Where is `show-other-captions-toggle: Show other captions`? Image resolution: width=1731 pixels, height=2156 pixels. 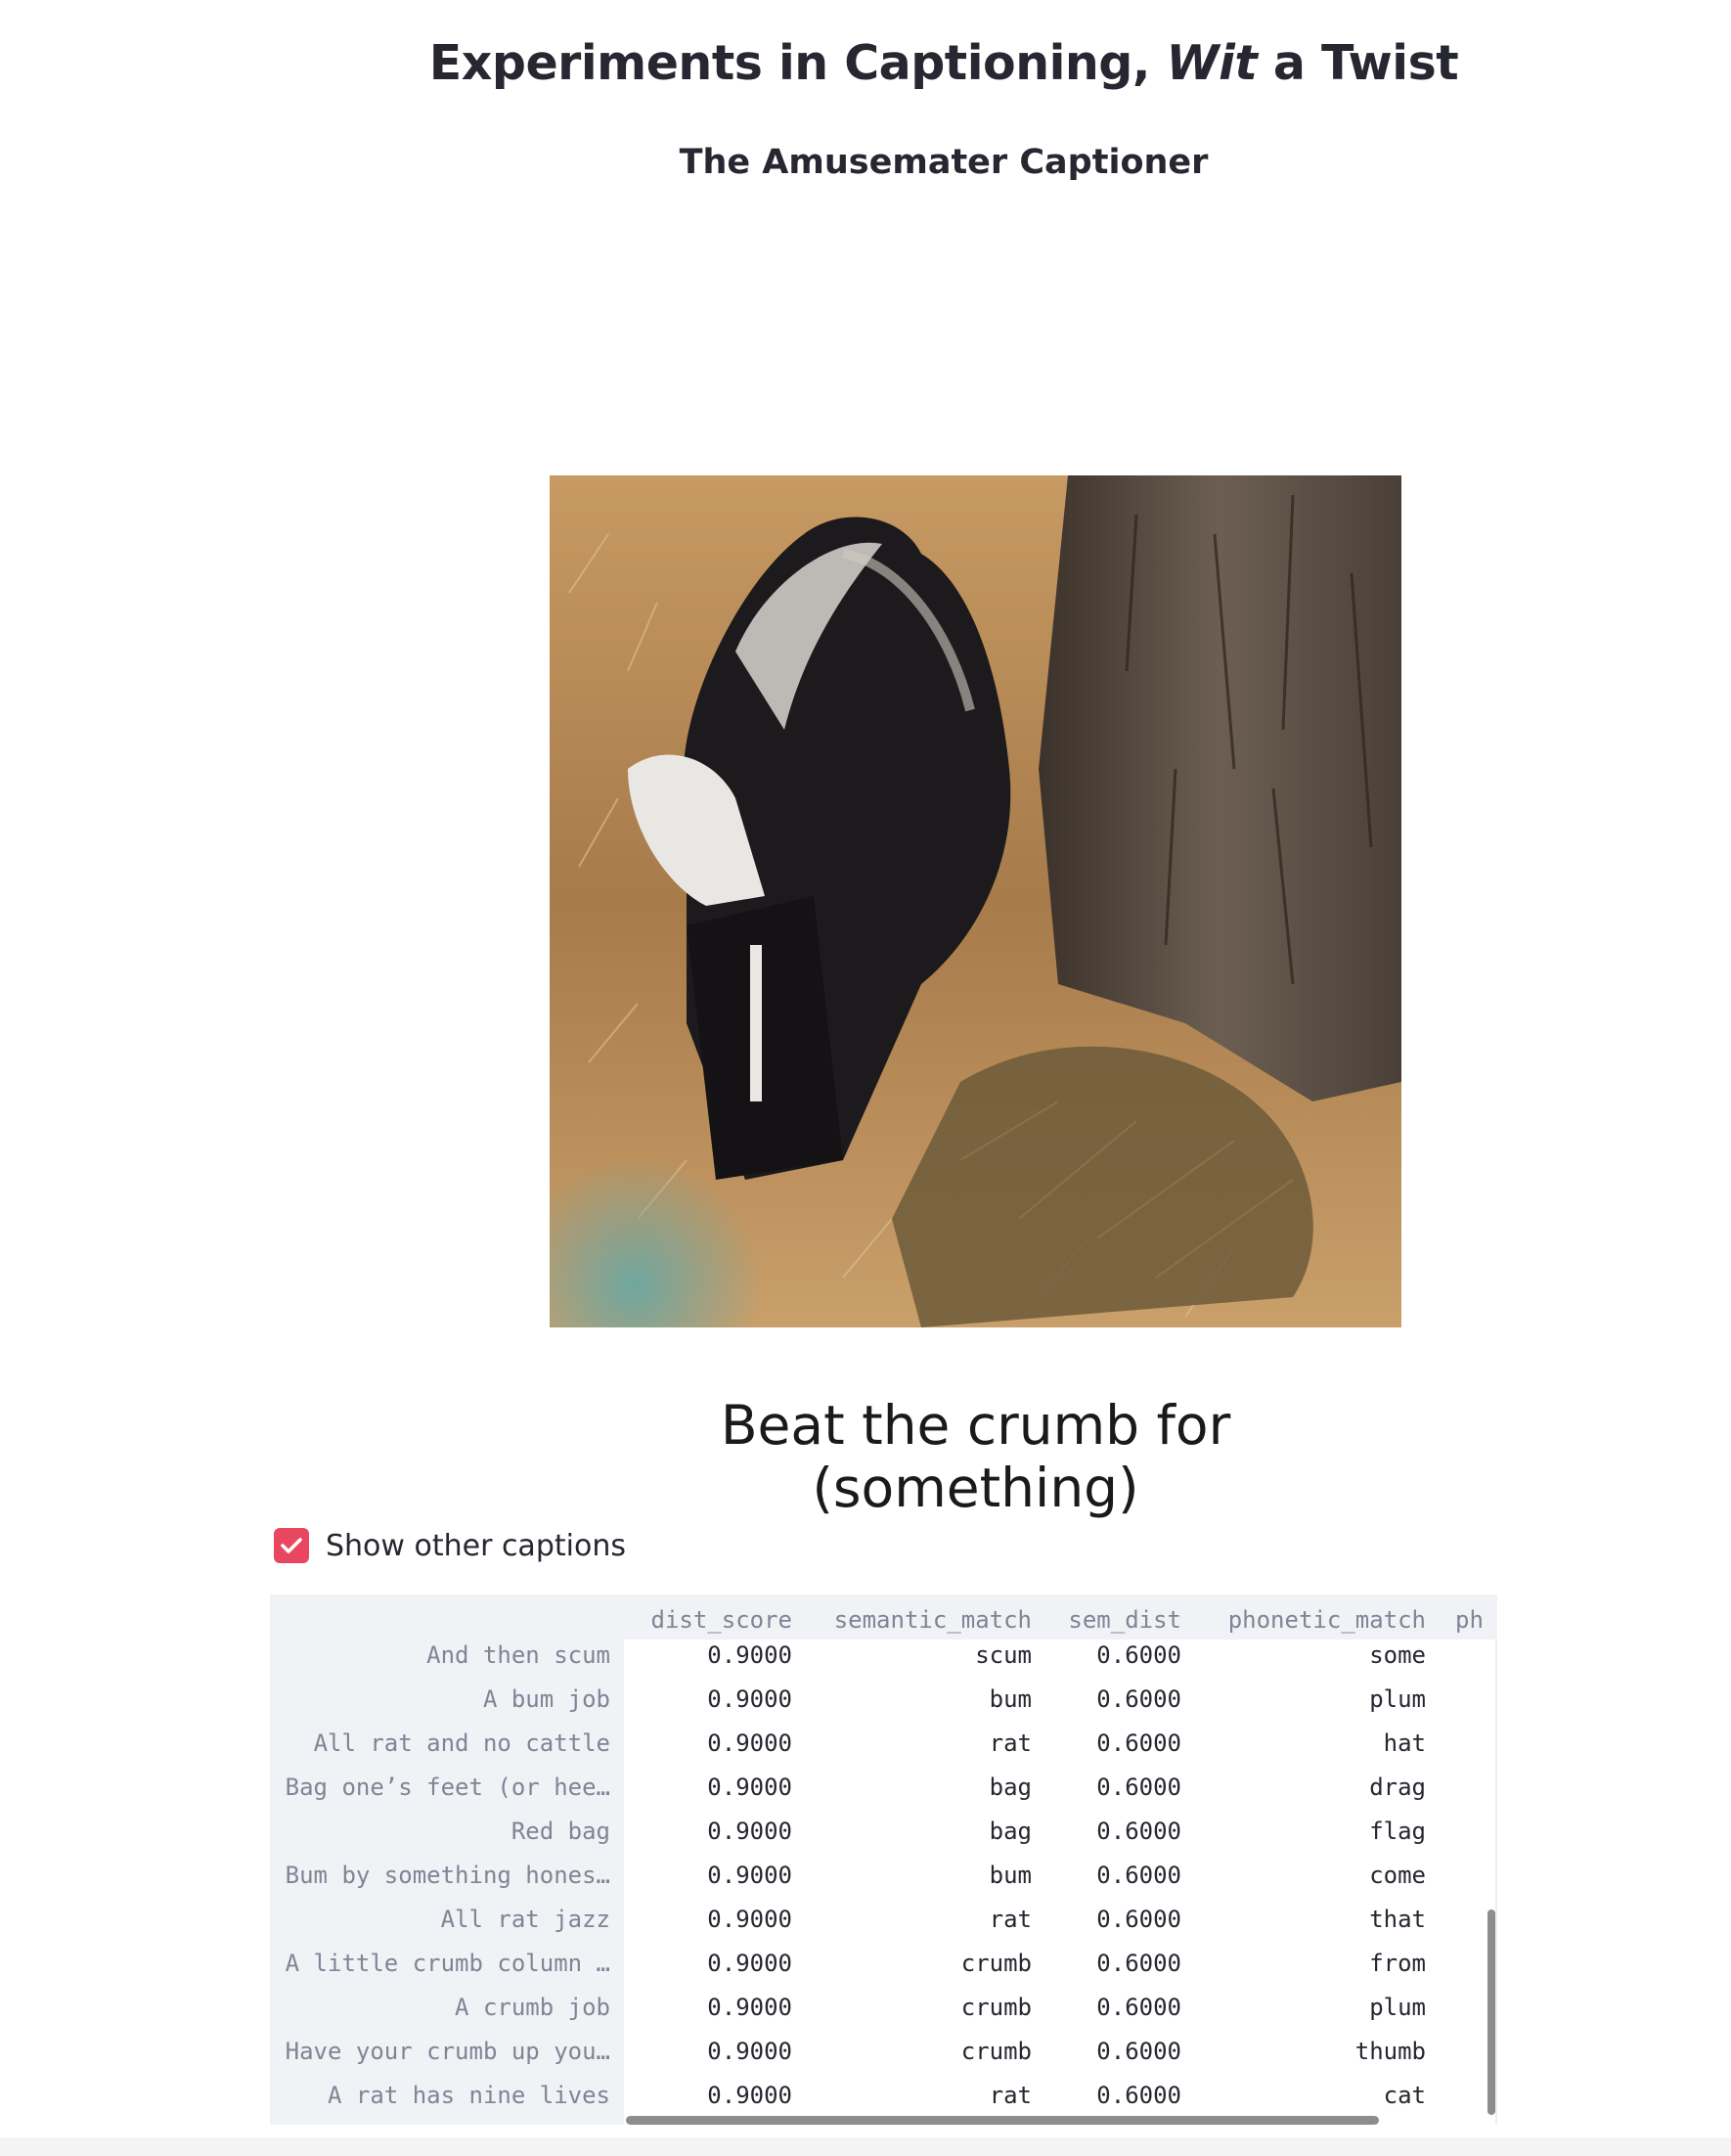 show-other-captions-toggle: Show other captions is located at coordinates (450, 1545).